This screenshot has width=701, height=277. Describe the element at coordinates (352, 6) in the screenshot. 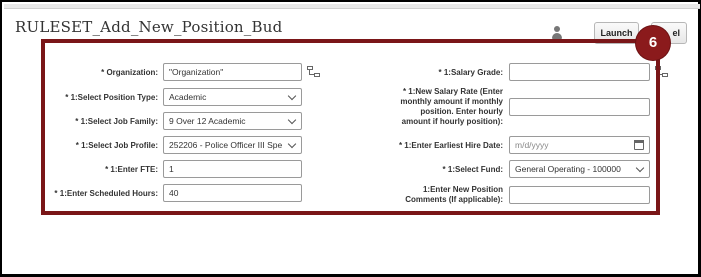

I see `top-strip` at that location.